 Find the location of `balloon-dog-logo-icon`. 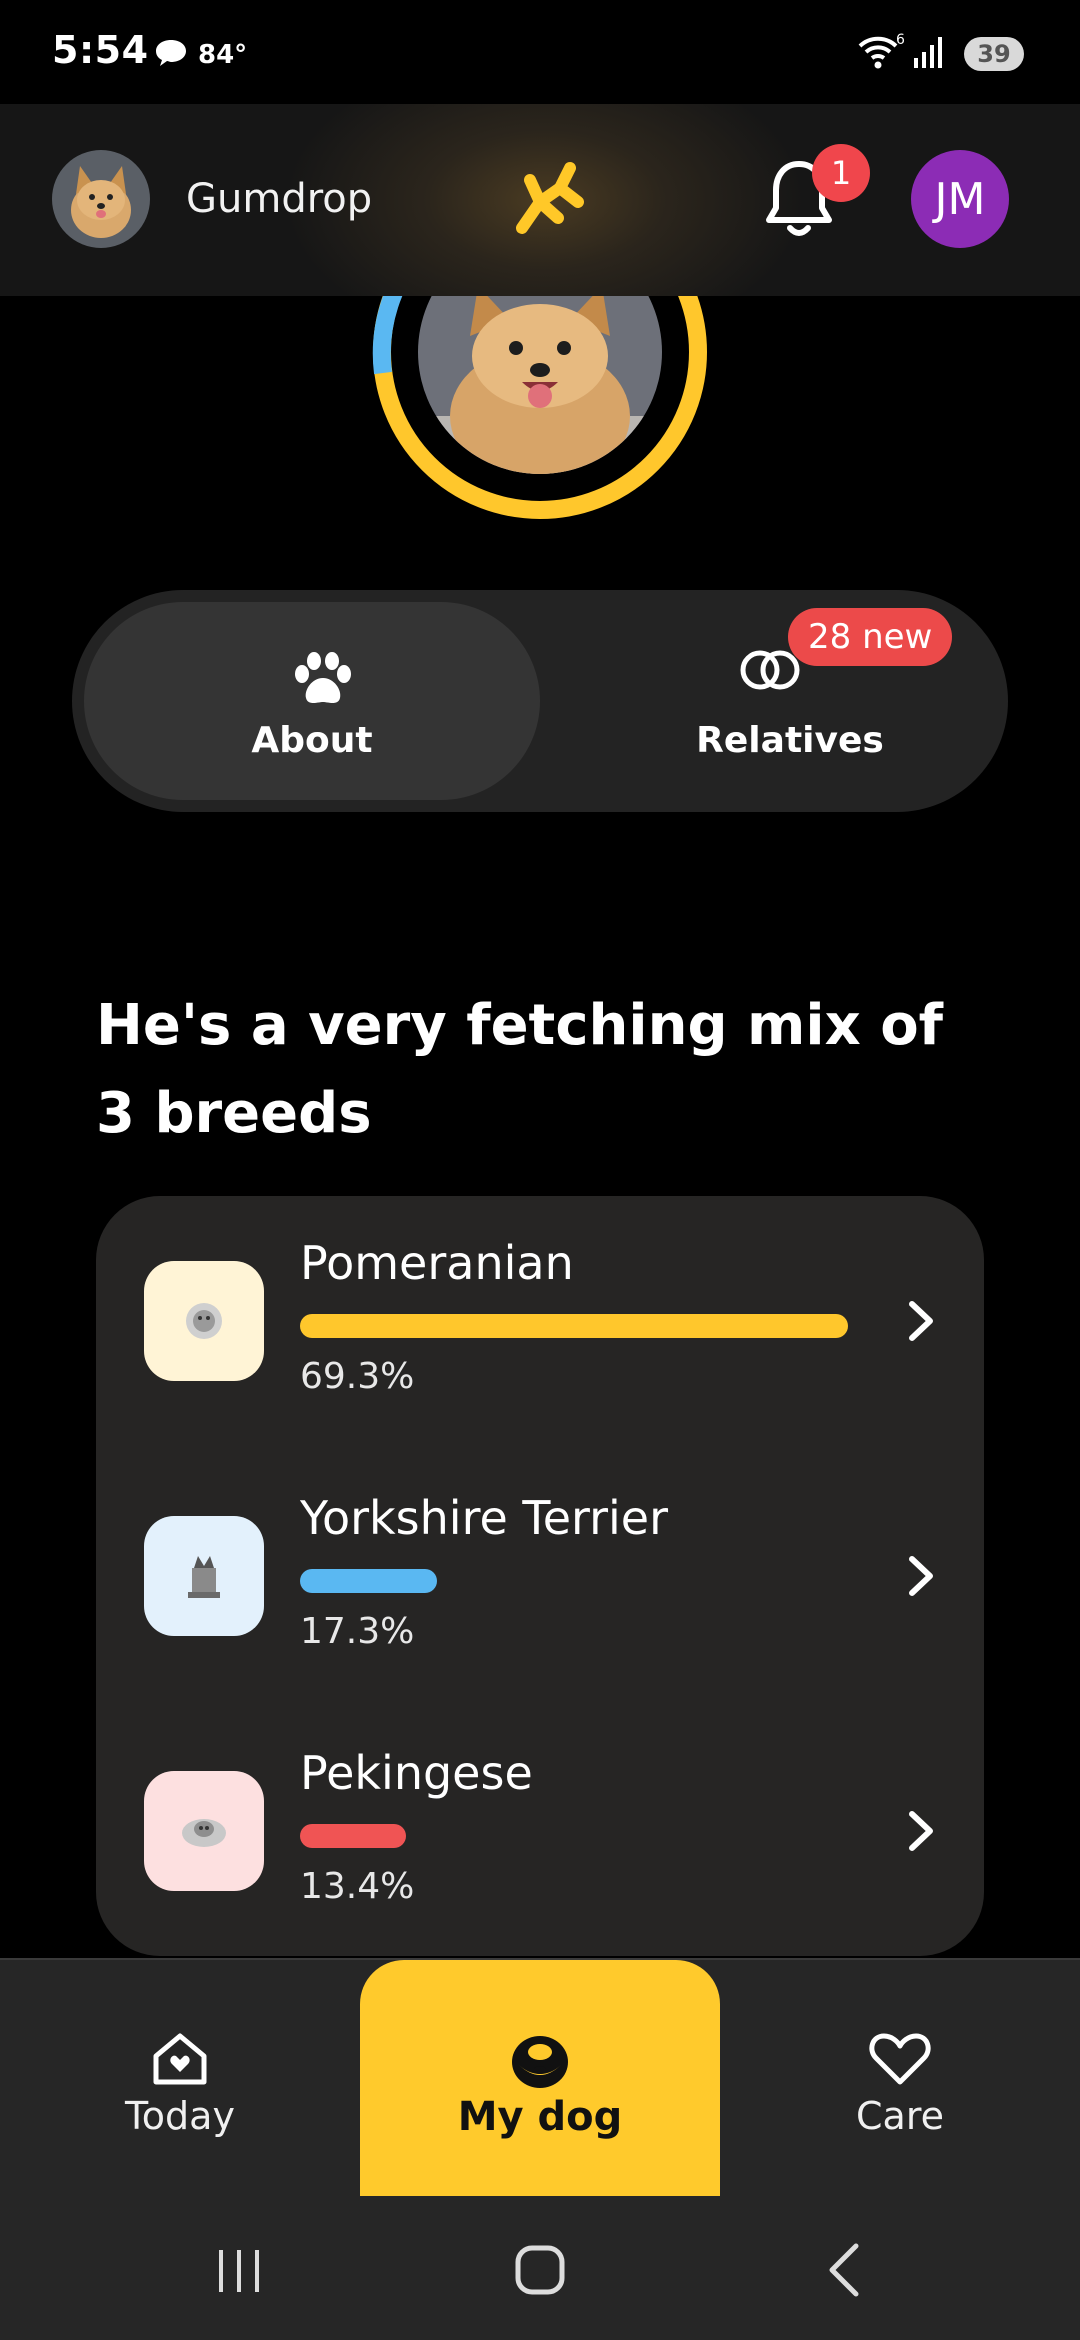

balloon-dog-logo-icon is located at coordinates (542, 202).